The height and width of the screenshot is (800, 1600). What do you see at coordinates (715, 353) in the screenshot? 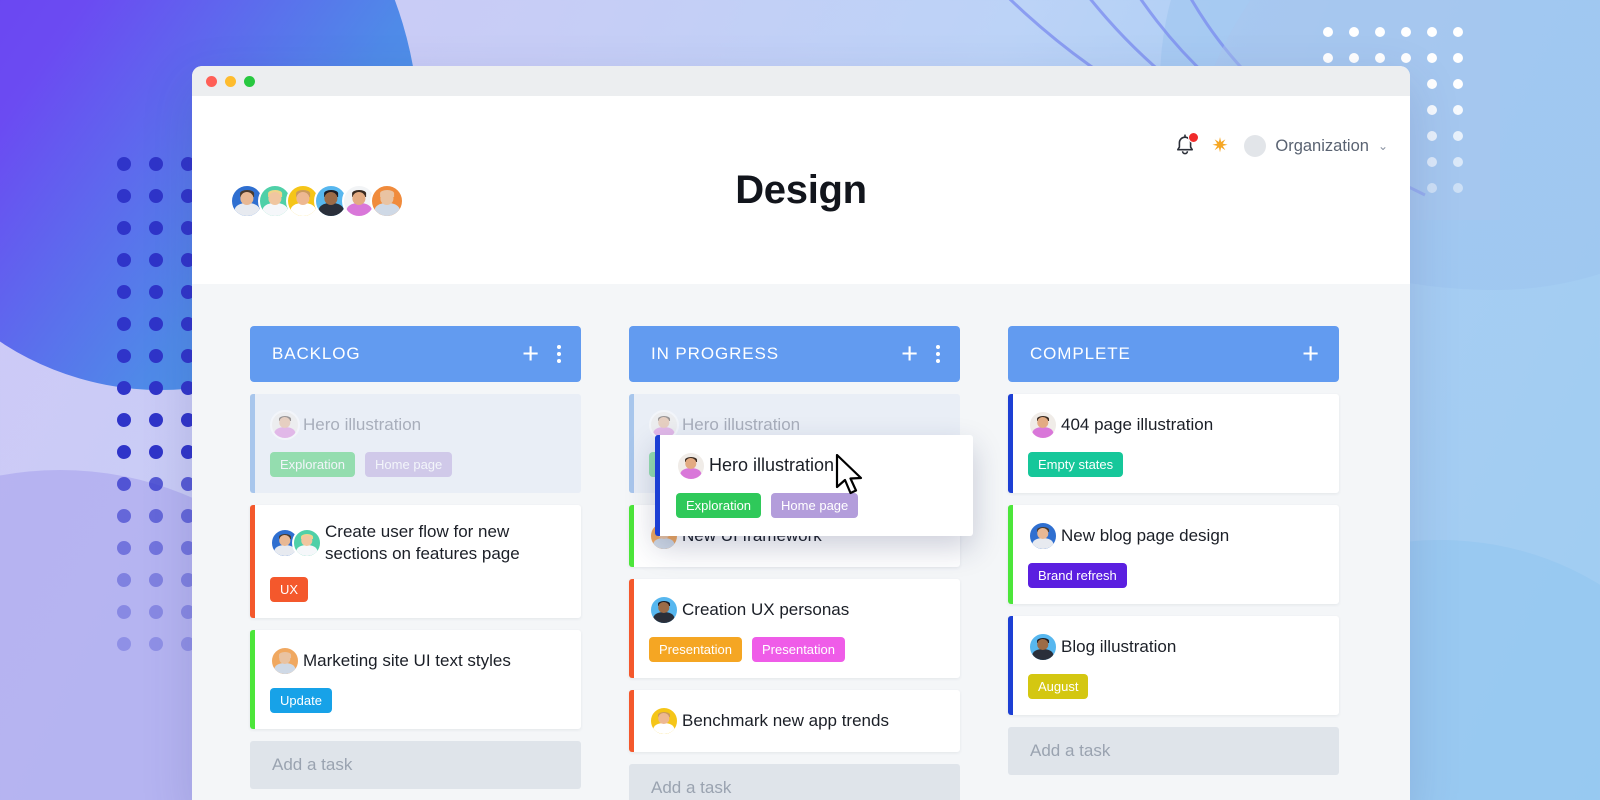
I see `column-title: IN PROGRESS` at bounding box center [715, 353].